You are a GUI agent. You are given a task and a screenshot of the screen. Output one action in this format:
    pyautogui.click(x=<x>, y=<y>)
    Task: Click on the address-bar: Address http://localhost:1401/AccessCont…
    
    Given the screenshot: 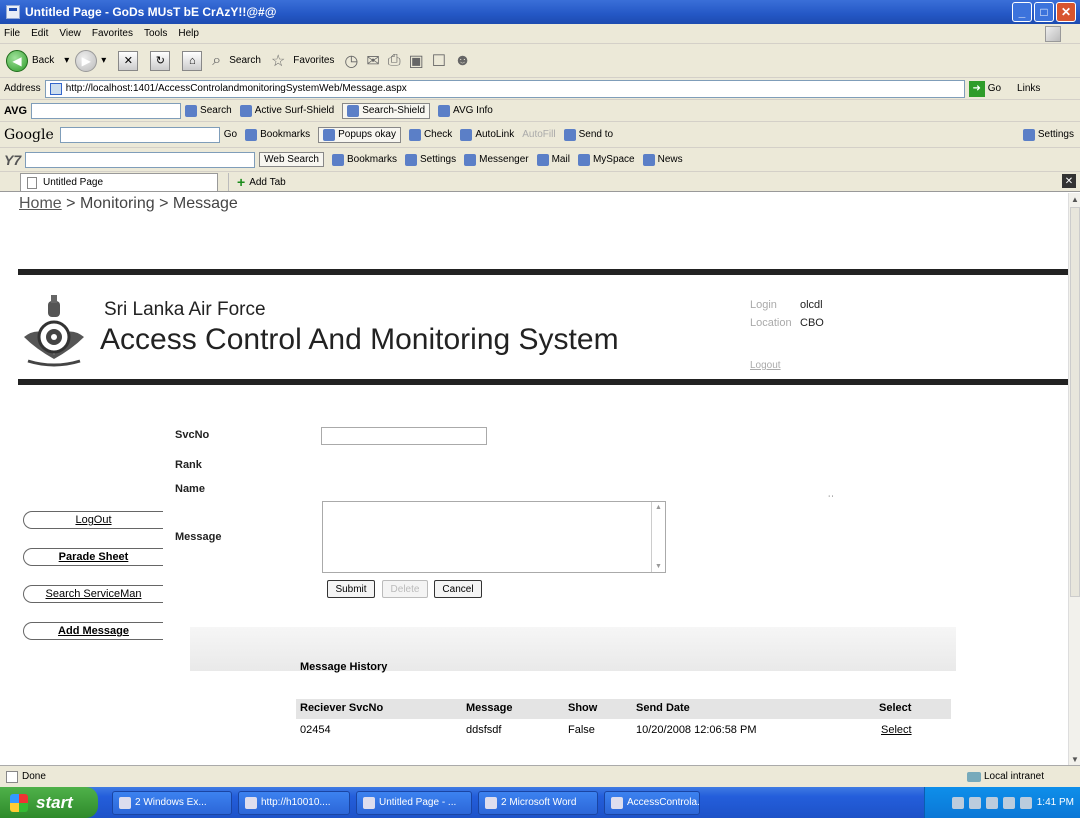 What is the action you would take?
    pyautogui.click(x=540, y=89)
    